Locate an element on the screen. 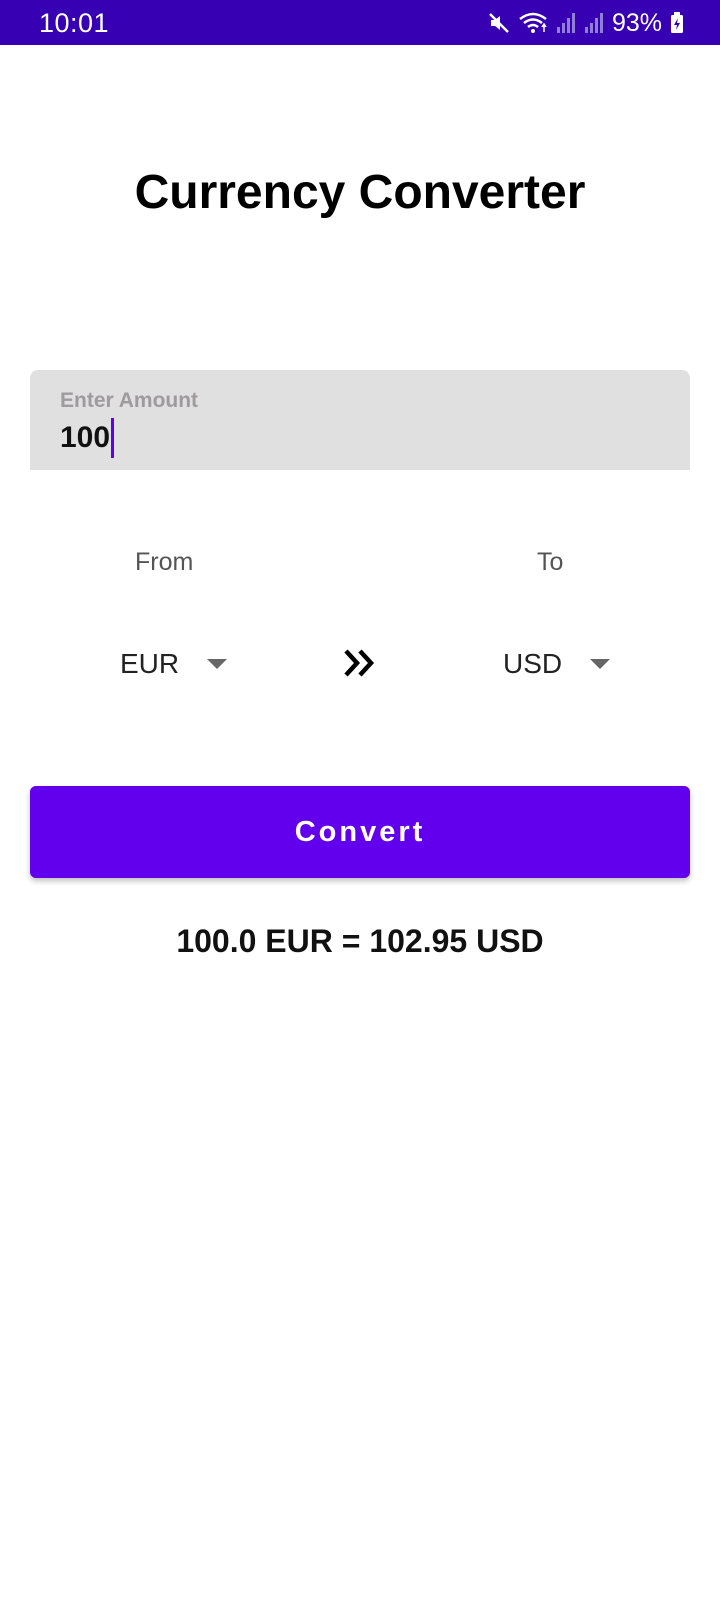 This screenshot has width=720, height=1600. status-icons: 93% is located at coordinates (586, 23).